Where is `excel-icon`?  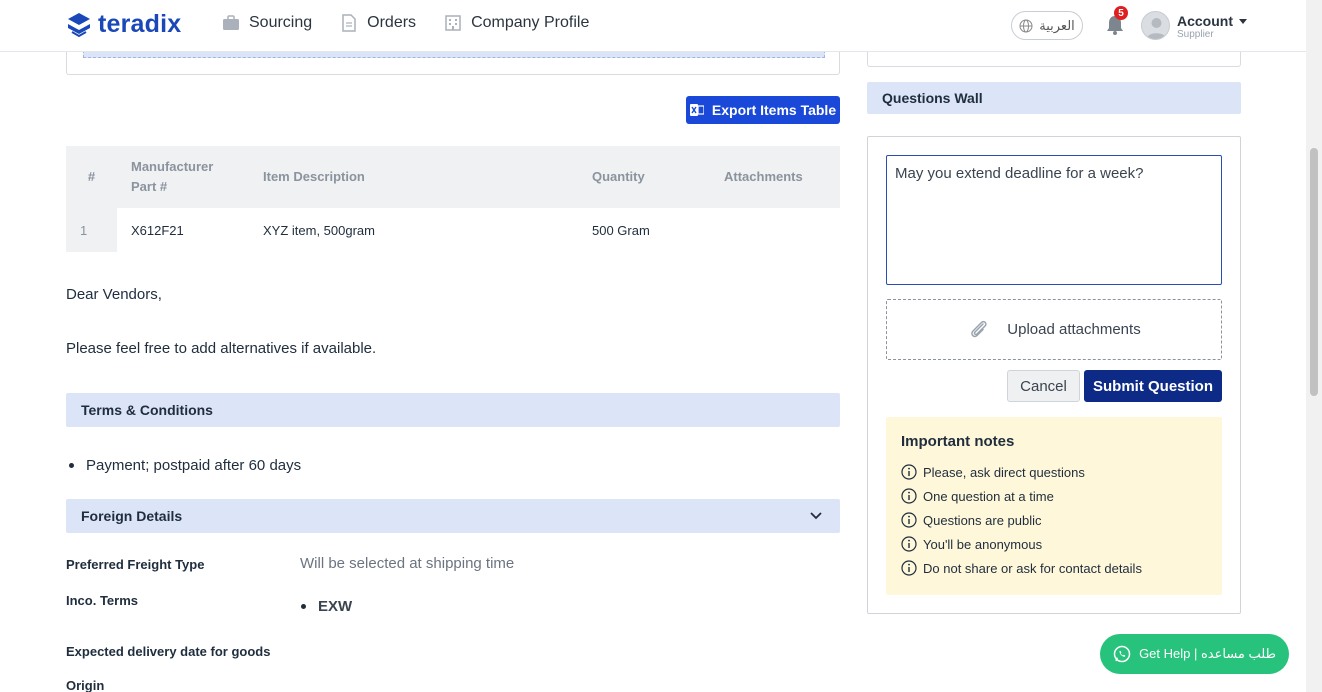
excel-icon is located at coordinates (696, 110).